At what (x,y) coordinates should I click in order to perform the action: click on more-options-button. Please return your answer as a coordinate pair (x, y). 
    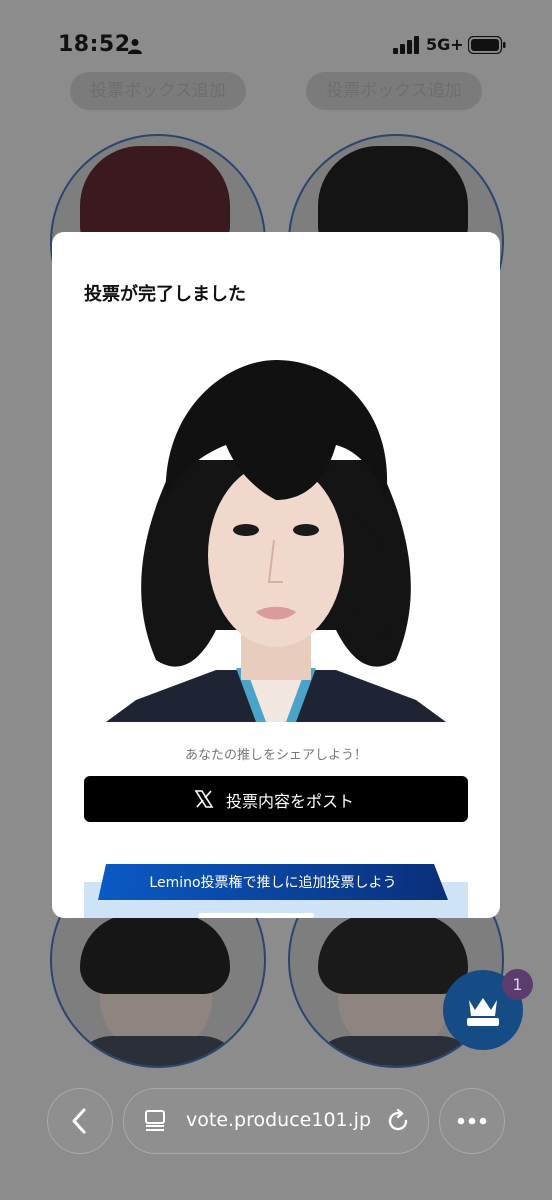
    Looking at the image, I should click on (472, 1121).